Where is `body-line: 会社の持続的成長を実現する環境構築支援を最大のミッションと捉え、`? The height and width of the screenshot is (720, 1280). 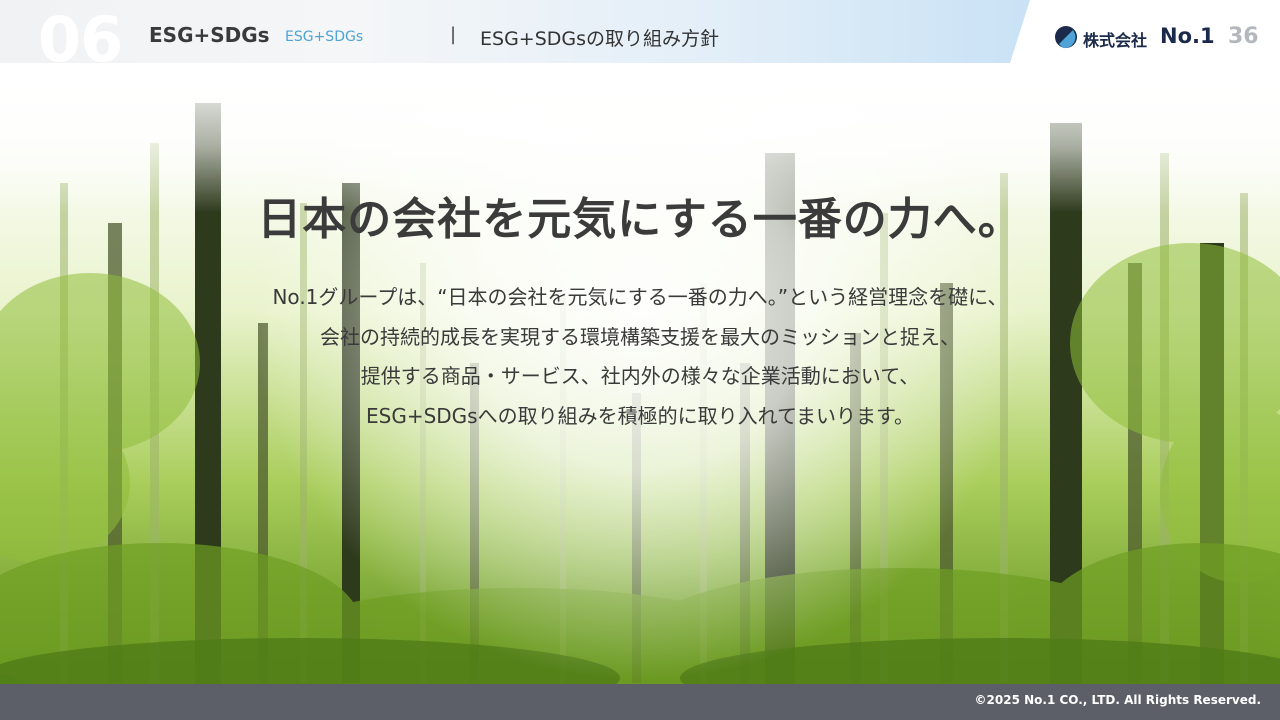
body-line: 会社の持続的成長を実現する環境構築支援を最大のミッションと捉え、 is located at coordinates (640, 336).